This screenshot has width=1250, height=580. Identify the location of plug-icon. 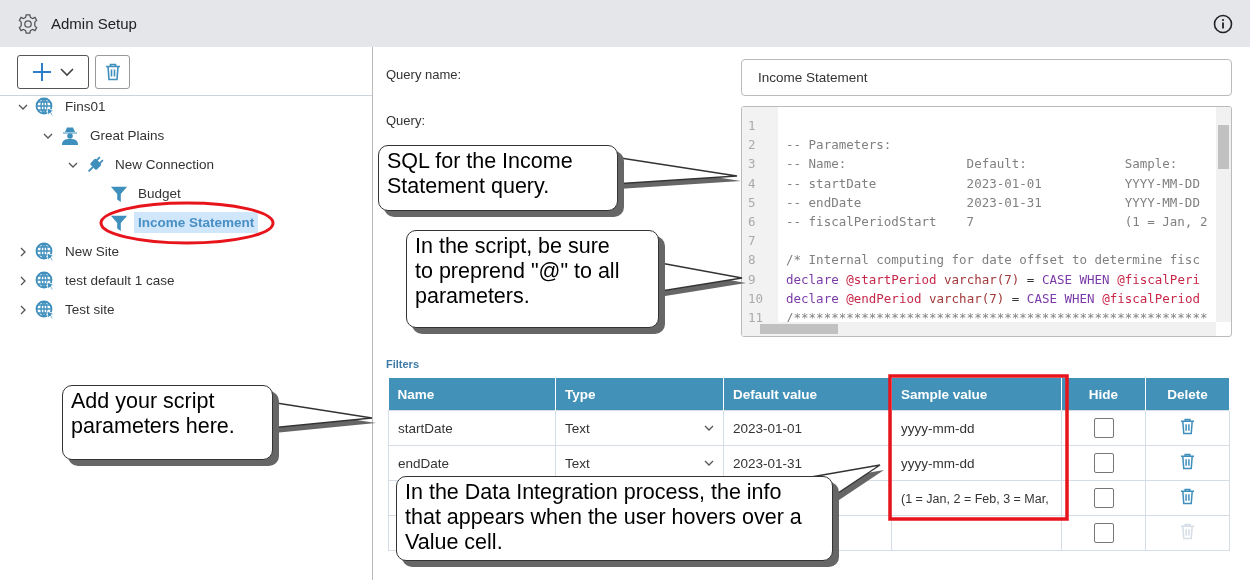
(95, 164).